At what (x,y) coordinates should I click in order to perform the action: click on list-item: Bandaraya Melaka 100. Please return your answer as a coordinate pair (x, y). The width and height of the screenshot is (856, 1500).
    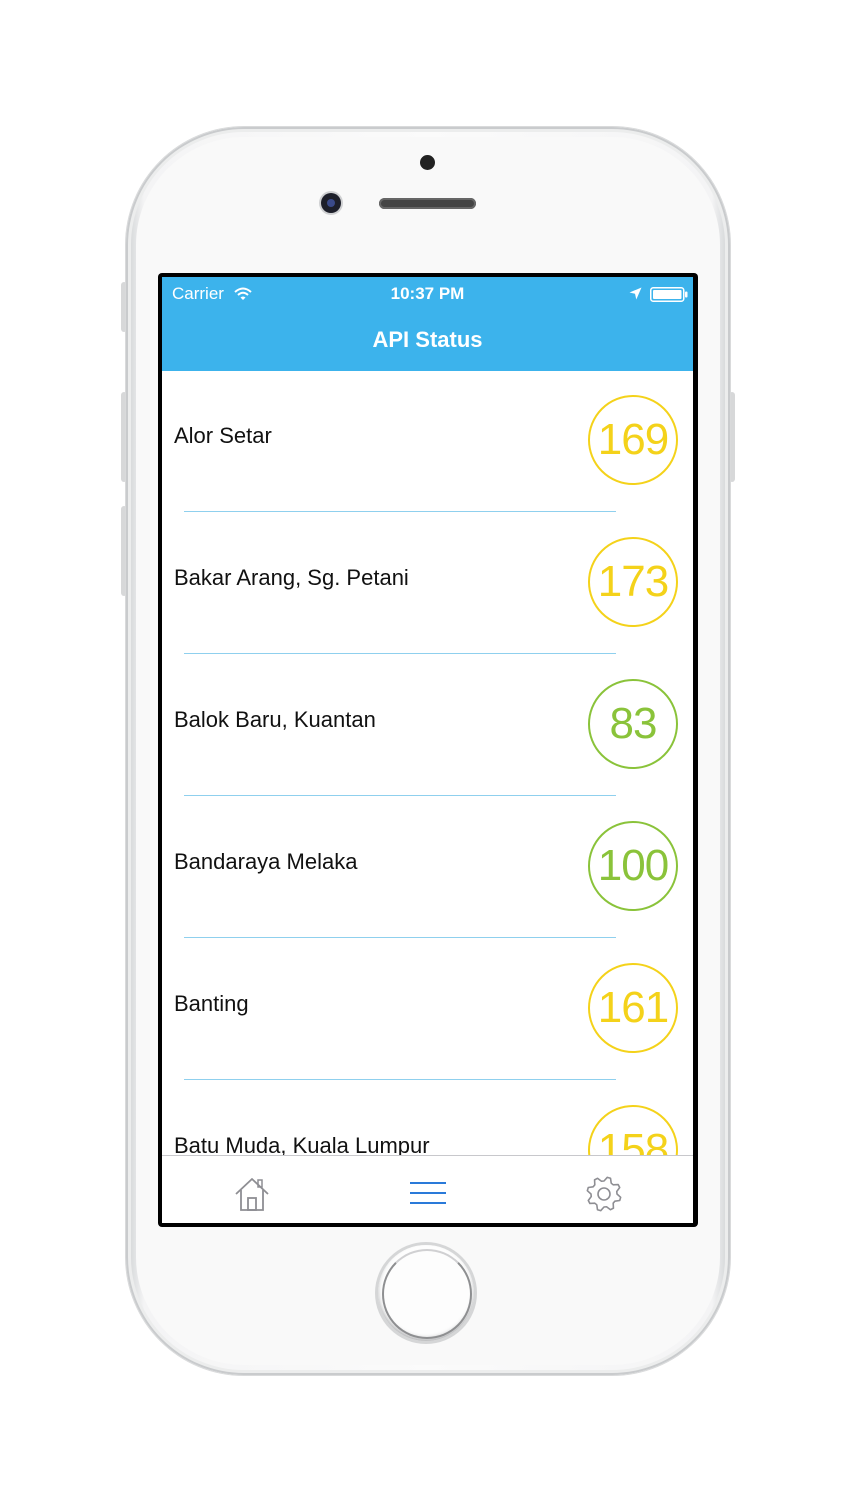
    Looking at the image, I should click on (427, 868).